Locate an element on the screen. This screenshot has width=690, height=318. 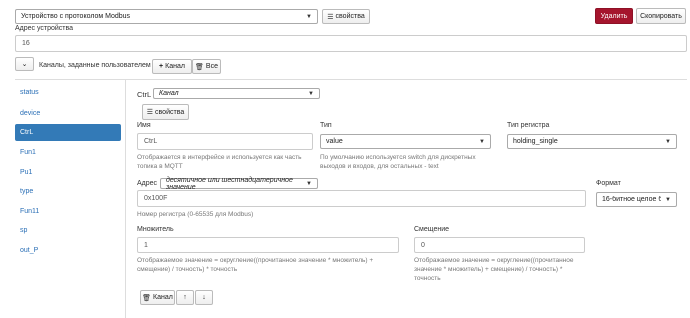
arrow-down-icon: ↓ is located at coordinates (204, 297).